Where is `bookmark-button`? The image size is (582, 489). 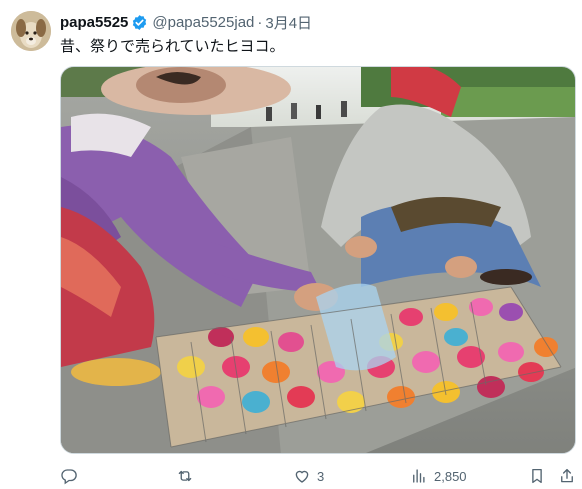 bookmark-button is located at coordinates (537, 476).